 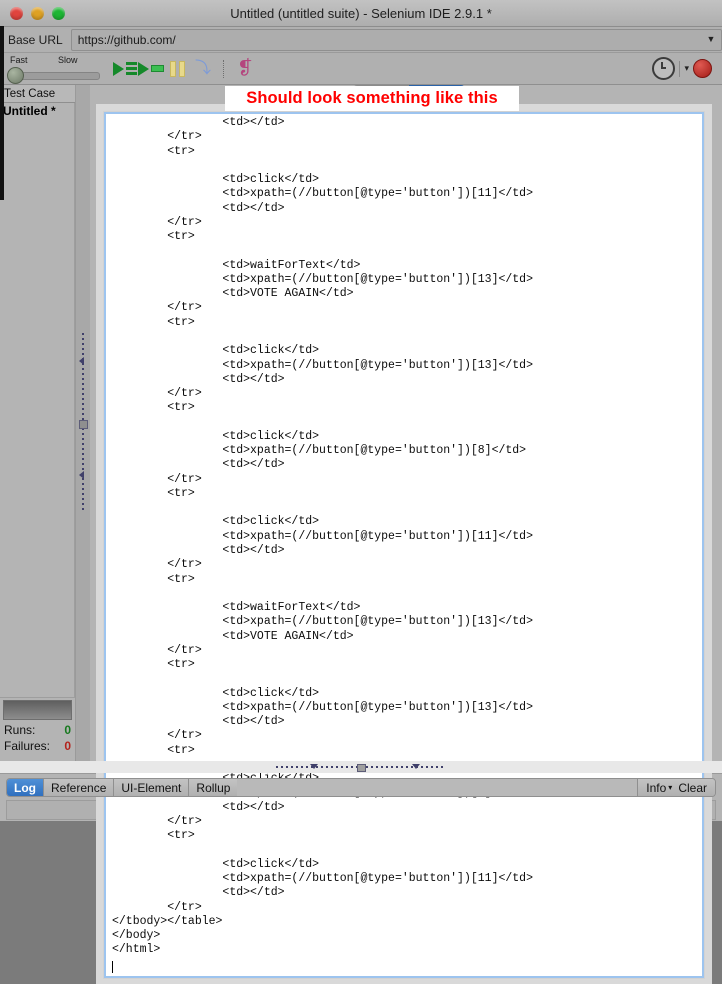 What do you see at coordinates (157, 68) in the screenshot?
I see `single-test-bar-icon` at bounding box center [157, 68].